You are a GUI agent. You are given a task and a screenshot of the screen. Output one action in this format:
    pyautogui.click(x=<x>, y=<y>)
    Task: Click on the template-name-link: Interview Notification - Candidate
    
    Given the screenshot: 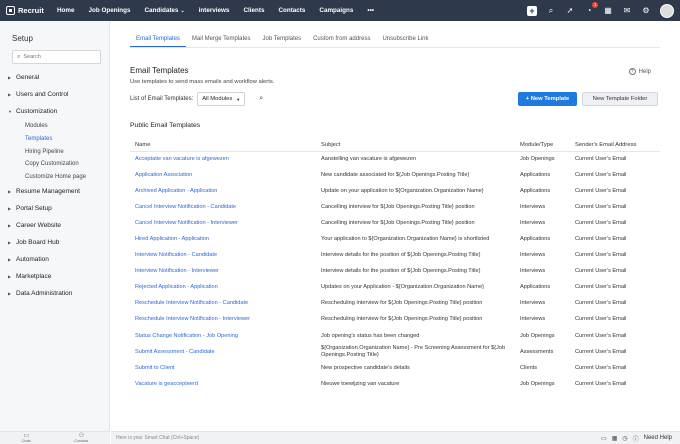 What is the action you would take?
    pyautogui.click(x=223, y=256)
    